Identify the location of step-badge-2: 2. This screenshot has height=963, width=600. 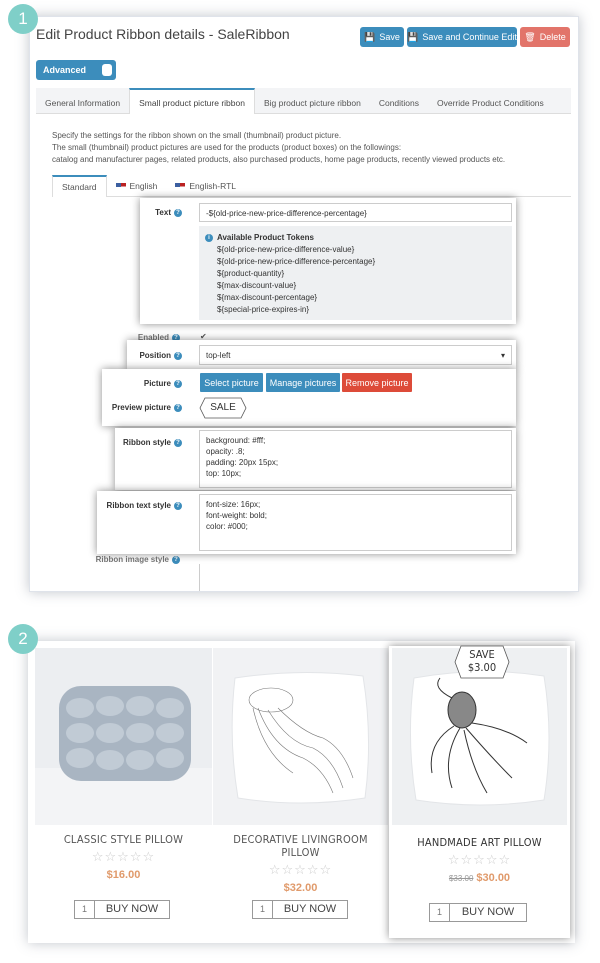
(23, 639).